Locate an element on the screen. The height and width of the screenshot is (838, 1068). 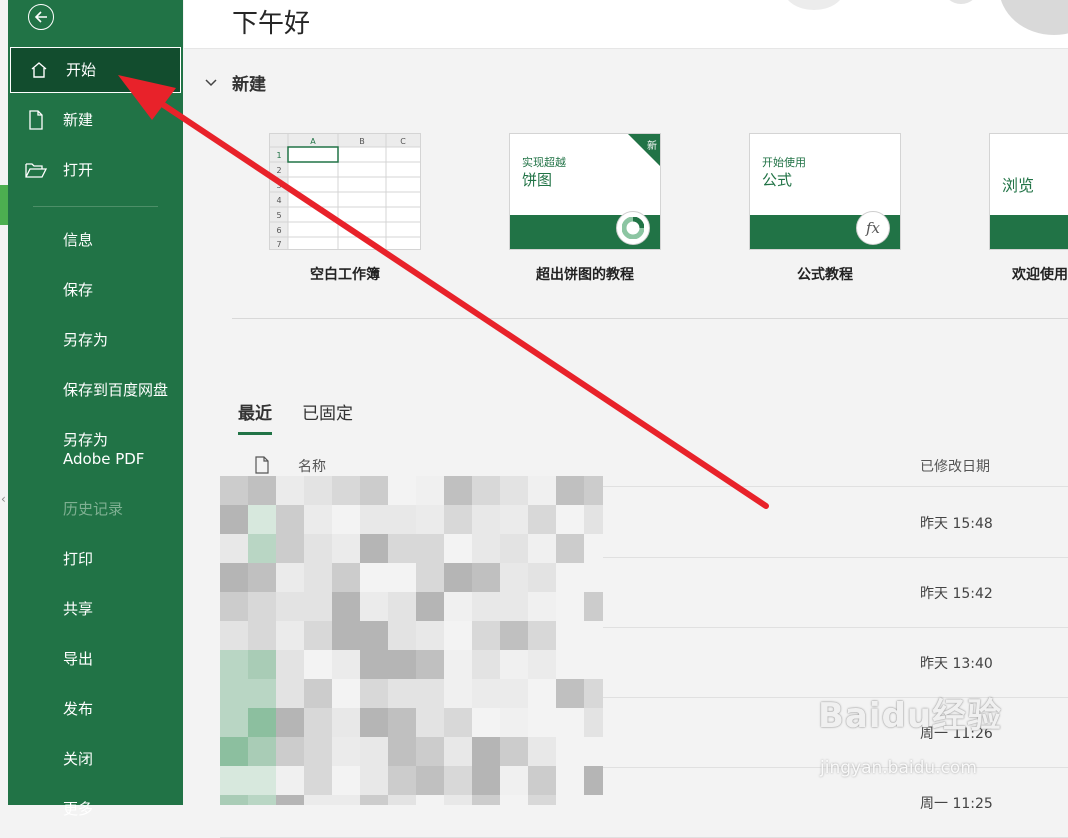
back-arrow-icon is located at coordinates (40, 17).